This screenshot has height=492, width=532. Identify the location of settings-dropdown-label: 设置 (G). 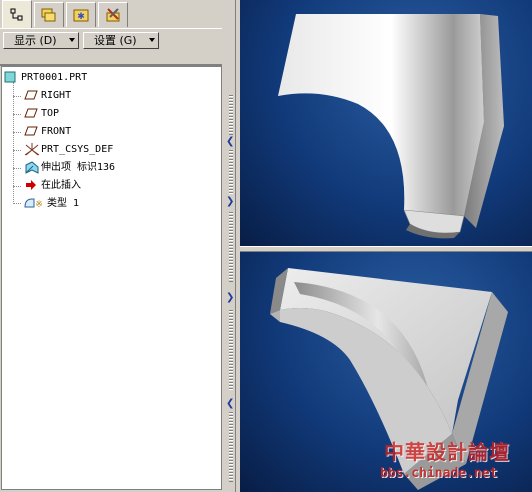
(115, 40).